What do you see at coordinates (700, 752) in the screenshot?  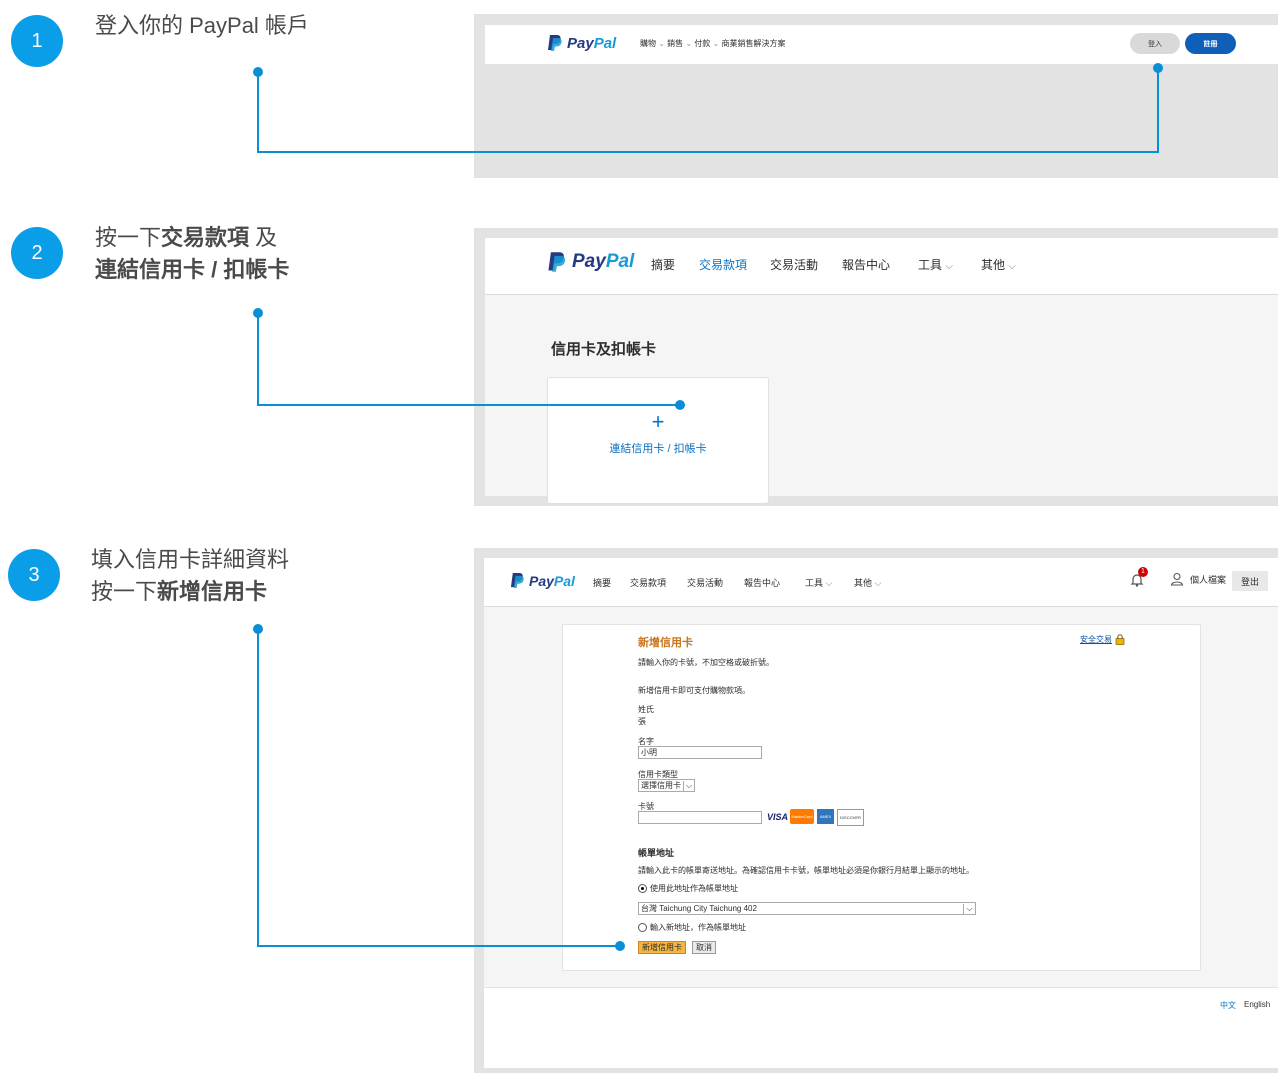 I see `first-name-input: 小明` at bounding box center [700, 752].